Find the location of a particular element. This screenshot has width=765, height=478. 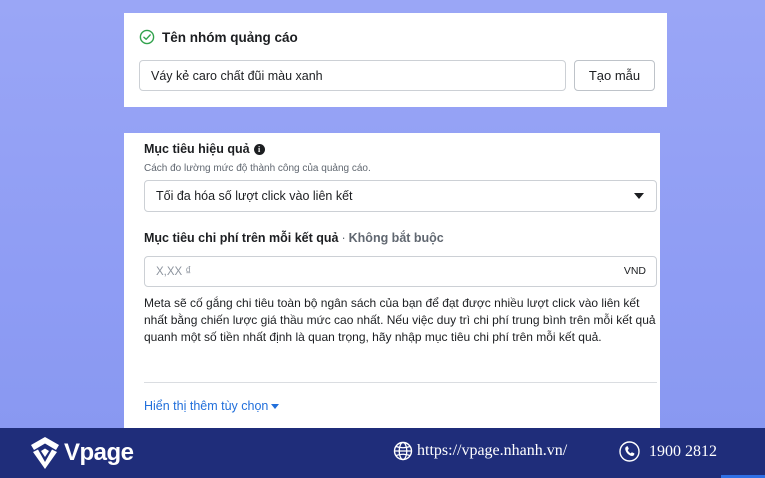

hotline: 1900 2812 is located at coordinates (668, 451).